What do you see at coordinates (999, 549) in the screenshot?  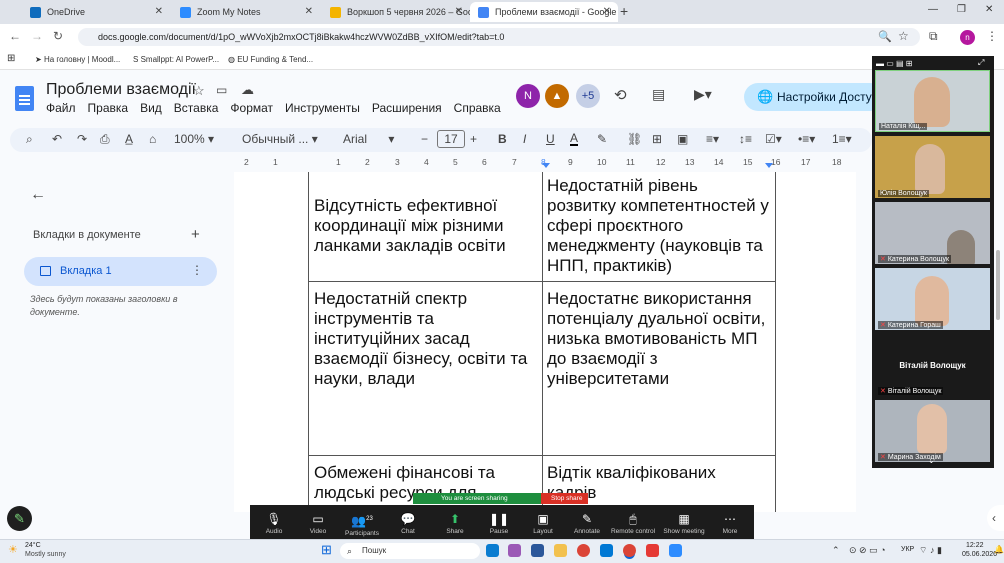 I see `notification-icon: 🔔` at bounding box center [999, 549].